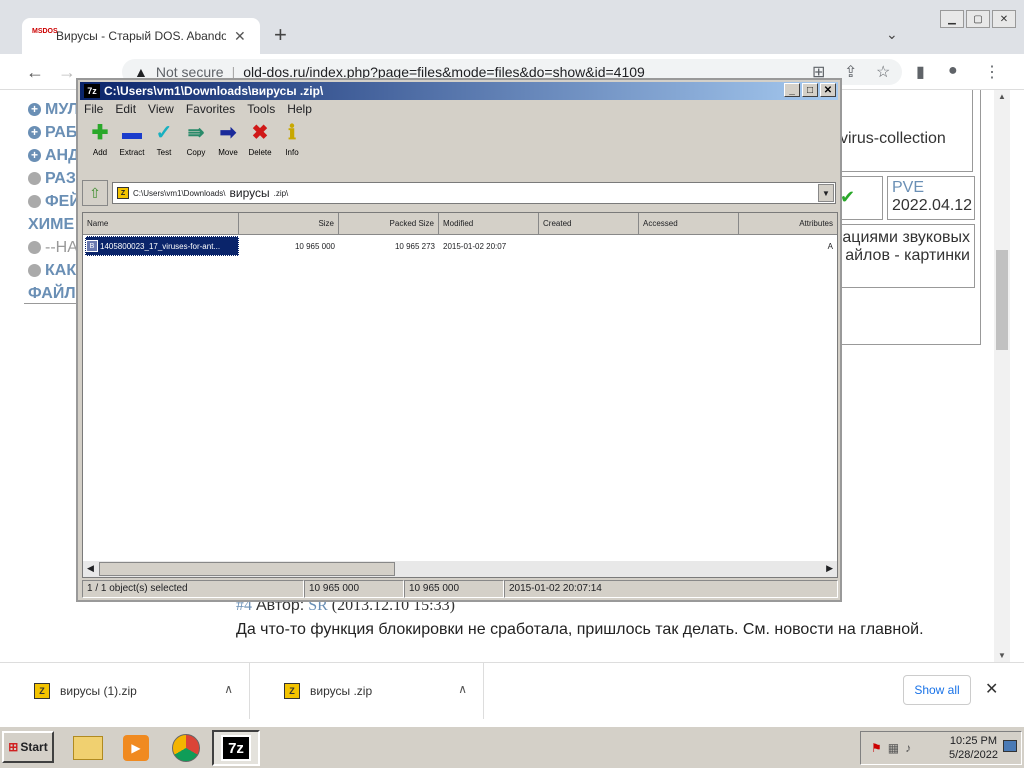 This screenshot has width=1024, height=768. I want to click on network-icon: ▦, so click(893, 748).